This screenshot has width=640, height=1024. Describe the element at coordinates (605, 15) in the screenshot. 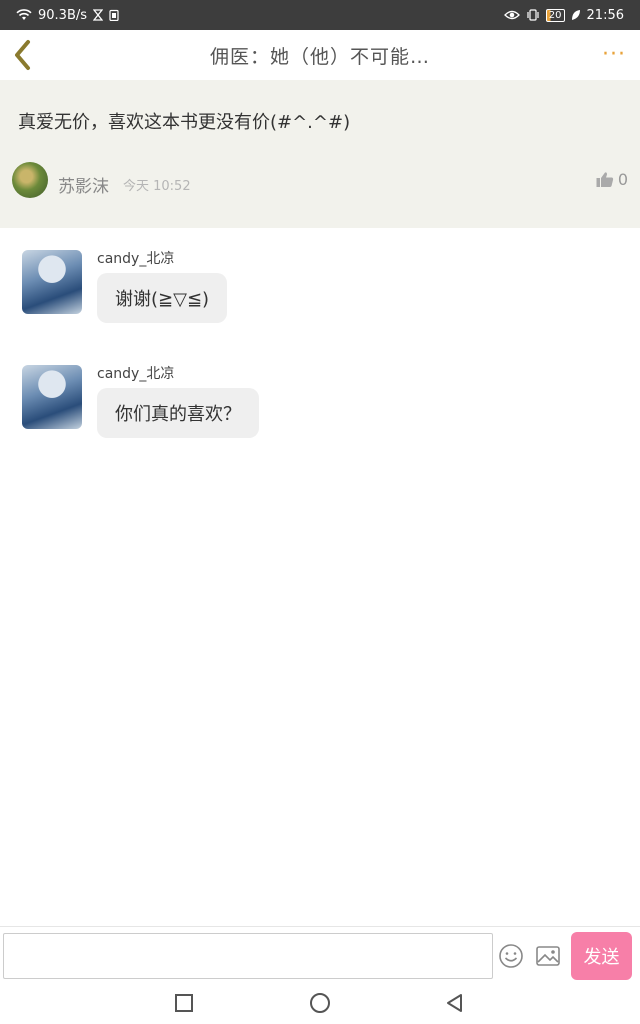

I see `clock: 21:56` at that location.